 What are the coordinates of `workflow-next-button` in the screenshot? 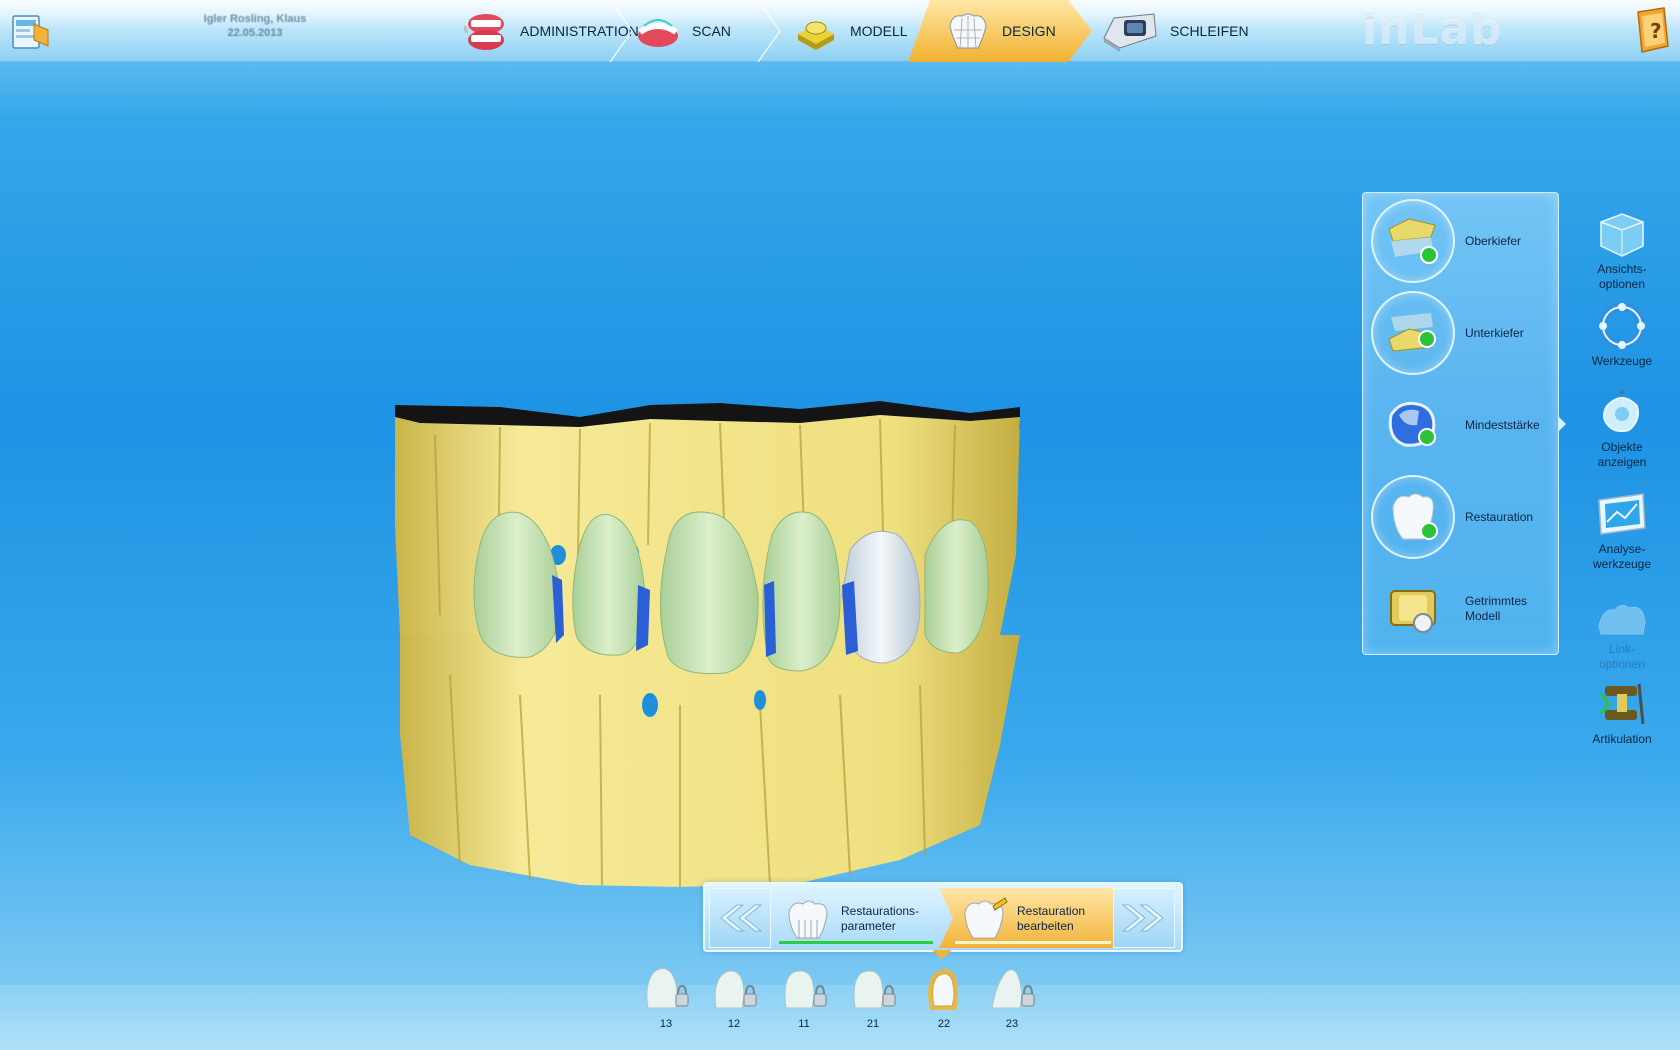 It's located at (1144, 918).